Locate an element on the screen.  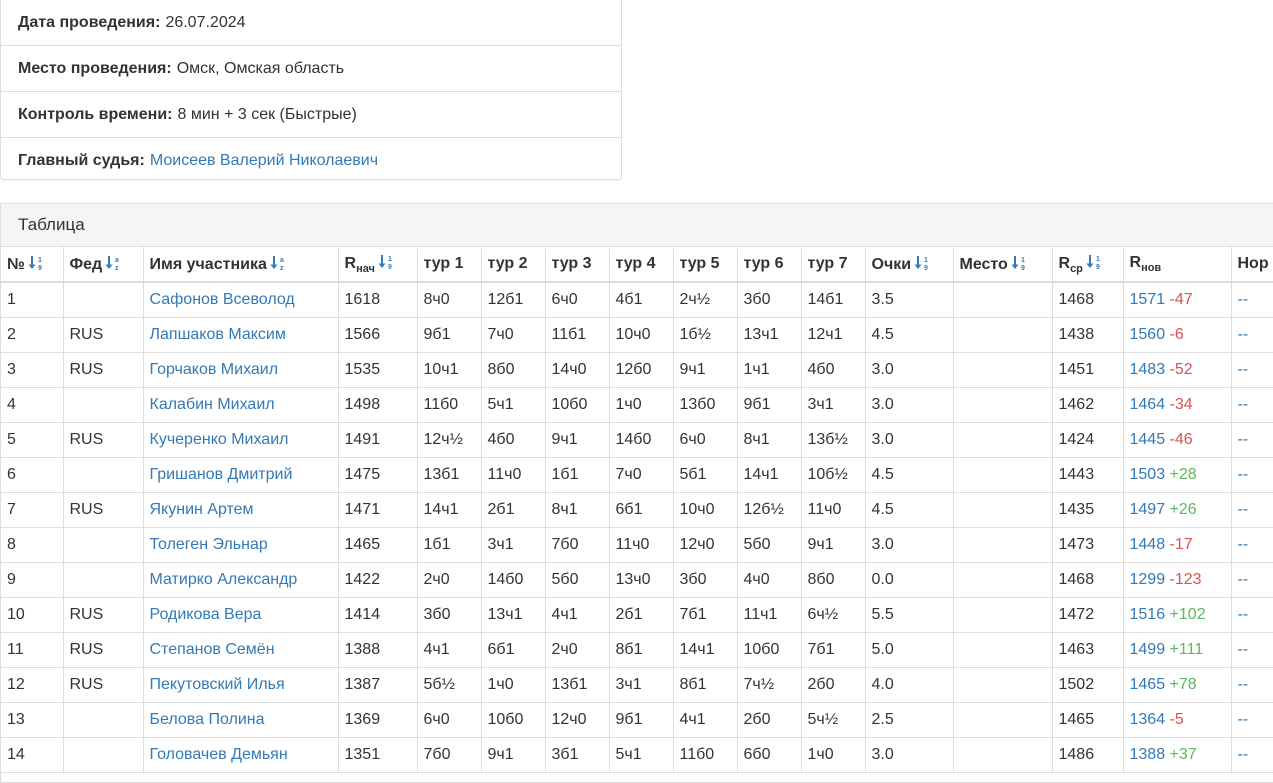
cell-player-name: Горчаков Михаил is located at coordinates (240, 370).